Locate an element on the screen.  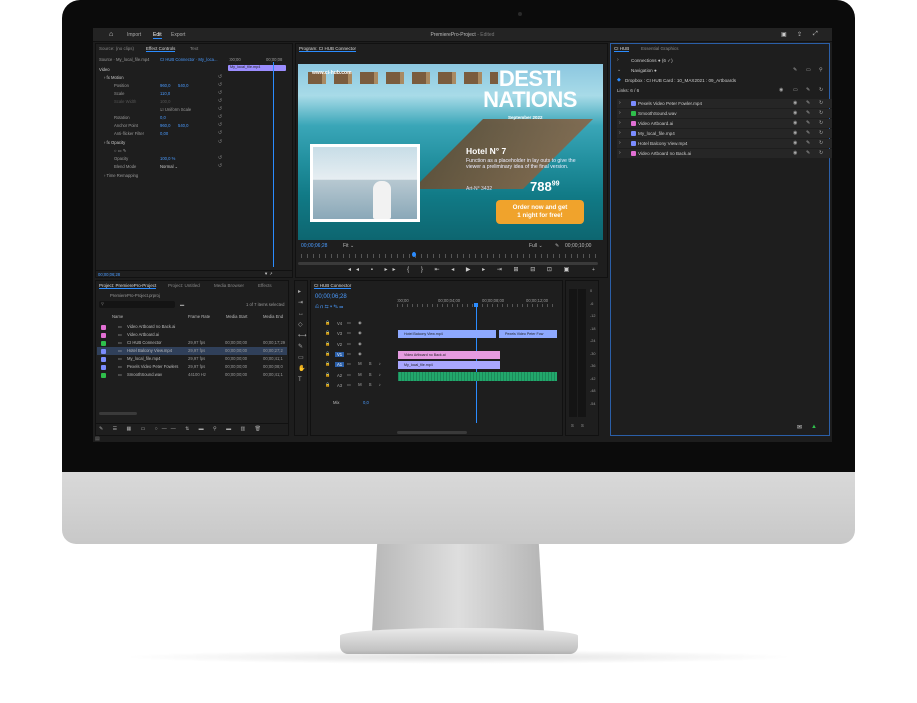
fullscreen-icon: ⤢ is located at coordinates (815, 34).